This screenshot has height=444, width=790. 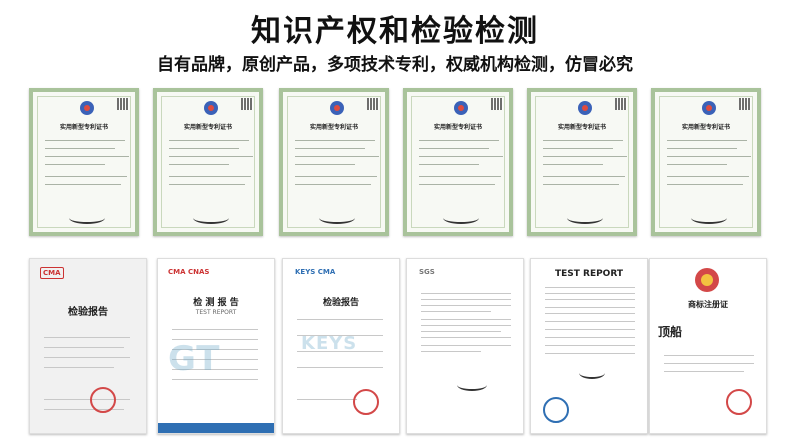 I want to click on watermark: KEYS, so click(x=329, y=343).